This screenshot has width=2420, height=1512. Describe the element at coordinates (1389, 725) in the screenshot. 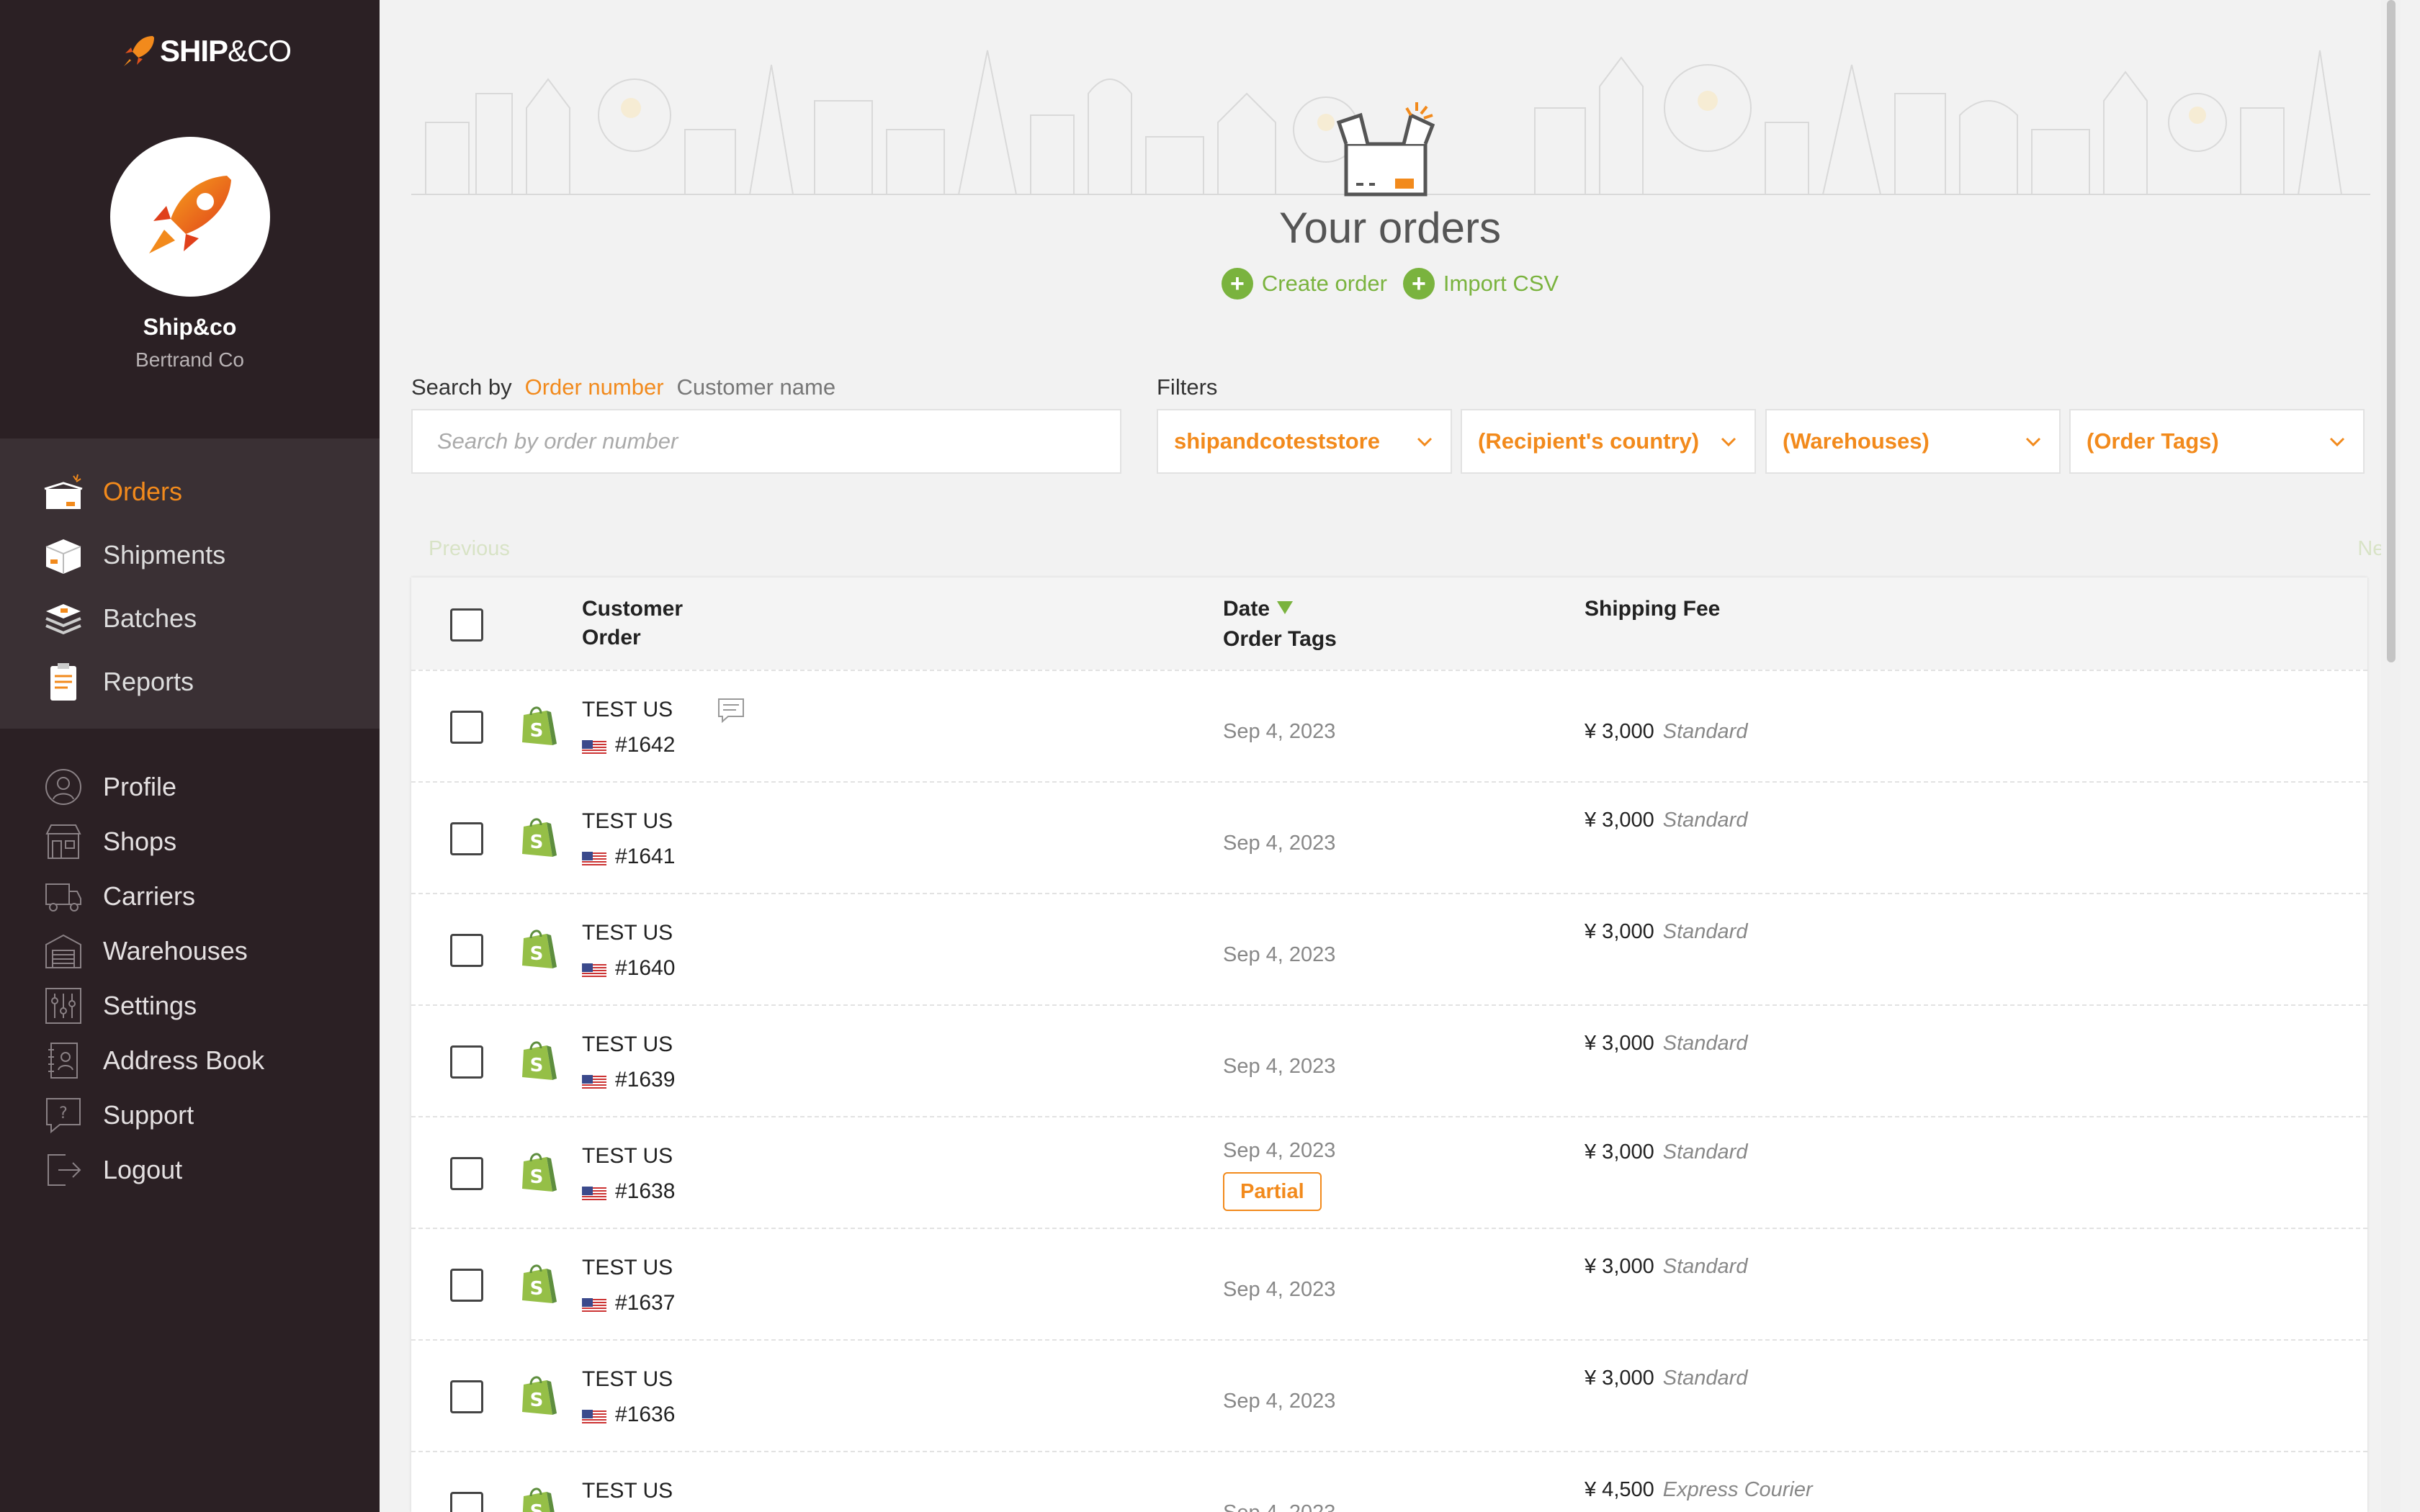

I see `table-row: S TEST US #1642 Sep 4, 2023 ¥ 3,000 Standard` at that location.